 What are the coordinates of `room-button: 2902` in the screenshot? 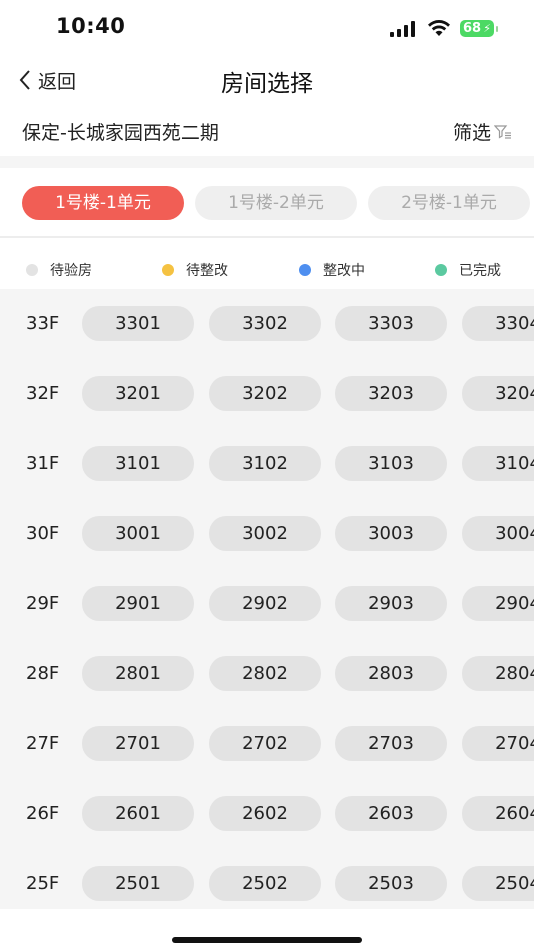 It's located at (265, 603).